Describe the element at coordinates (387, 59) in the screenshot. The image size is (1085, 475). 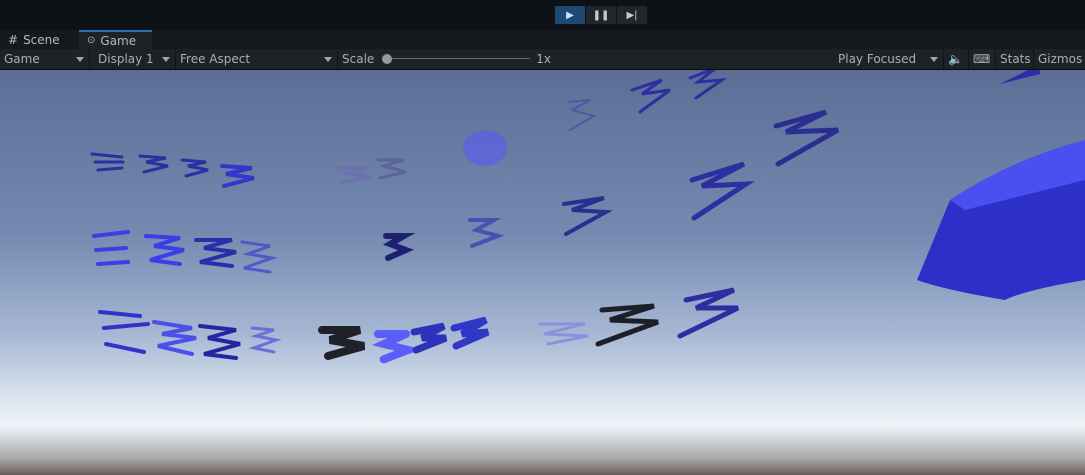
I see `scale-slider-handle` at that location.